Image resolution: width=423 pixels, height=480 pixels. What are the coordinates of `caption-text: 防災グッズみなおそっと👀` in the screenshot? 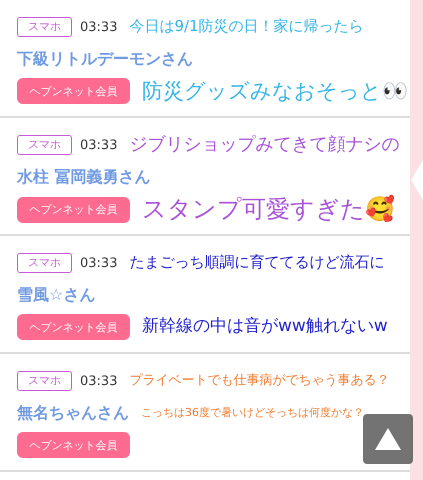 It's located at (275, 91).